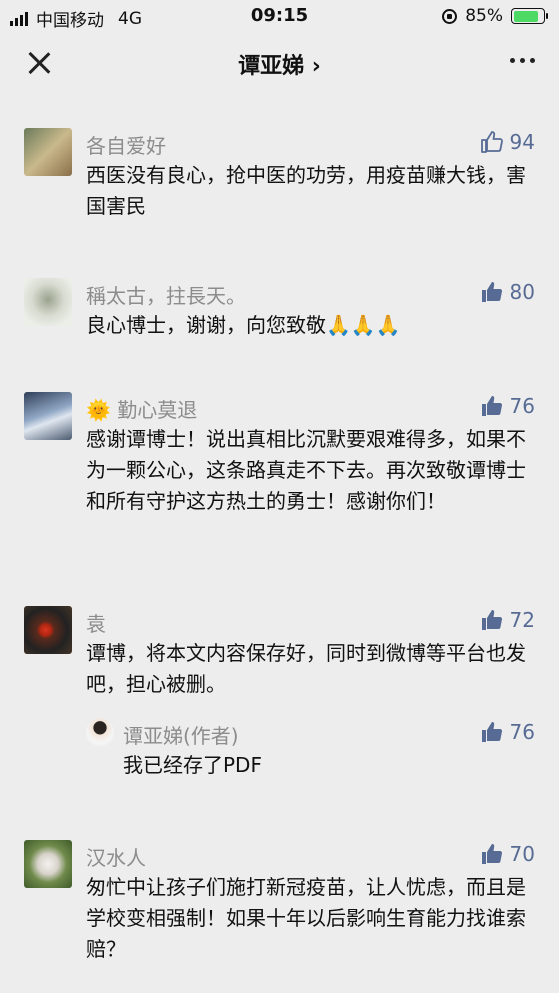 This screenshot has width=559, height=993. I want to click on status-right: 85%, so click(495, 16).